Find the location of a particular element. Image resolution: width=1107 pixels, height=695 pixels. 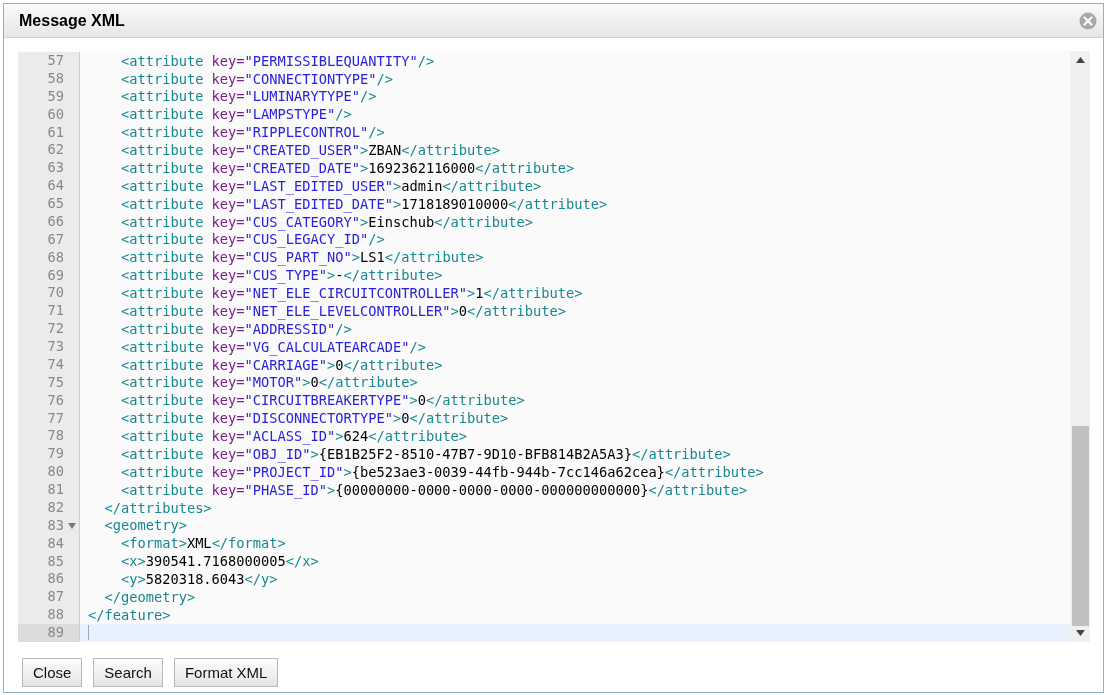

code-line: <attribute key="LUMINARYTYPE"/> is located at coordinates (248, 96).